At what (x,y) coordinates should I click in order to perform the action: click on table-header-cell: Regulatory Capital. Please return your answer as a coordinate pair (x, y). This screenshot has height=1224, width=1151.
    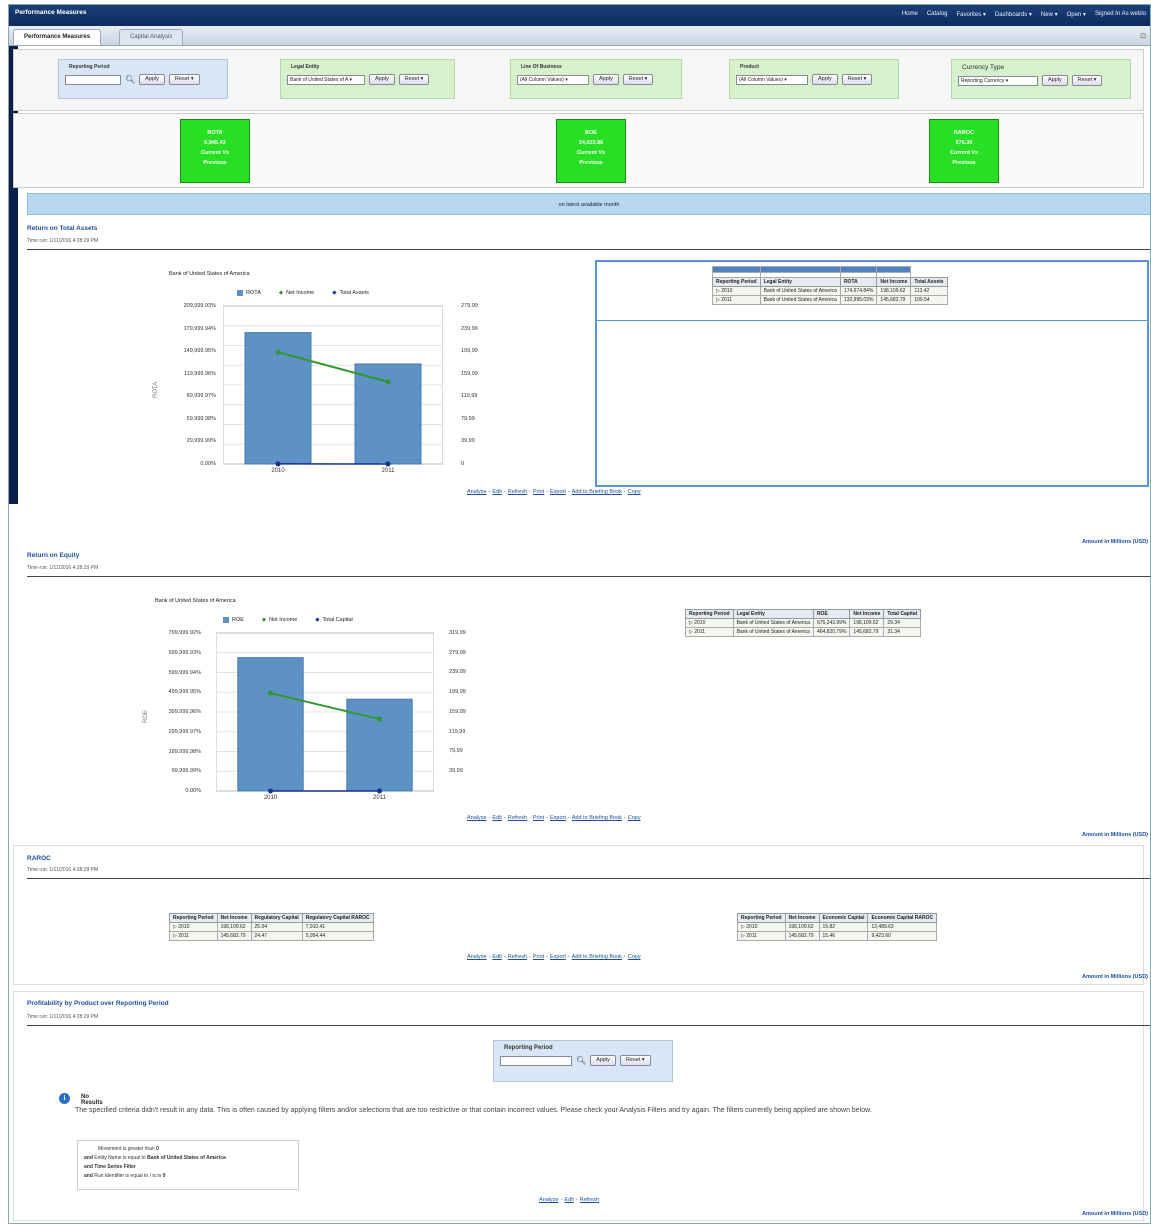
    Looking at the image, I should click on (276, 918).